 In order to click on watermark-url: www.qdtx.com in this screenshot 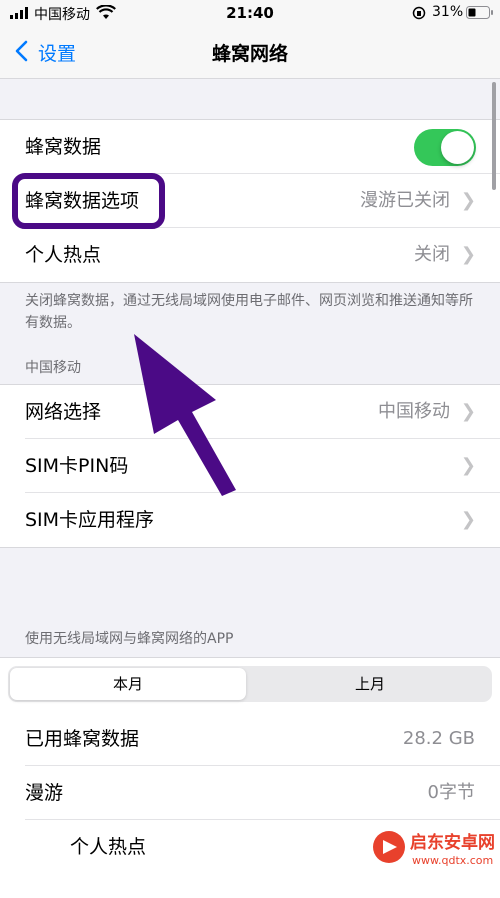, I will do `click(453, 860)`.